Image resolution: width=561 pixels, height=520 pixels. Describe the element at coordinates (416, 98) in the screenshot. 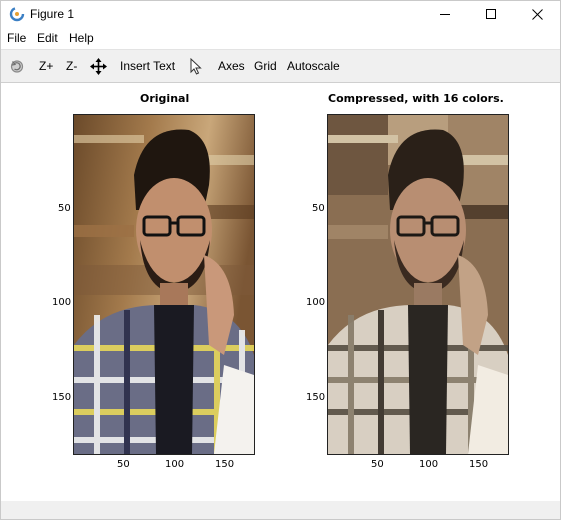

I see `plot-title-compressed: Compressed, with 16 colors.` at that location.